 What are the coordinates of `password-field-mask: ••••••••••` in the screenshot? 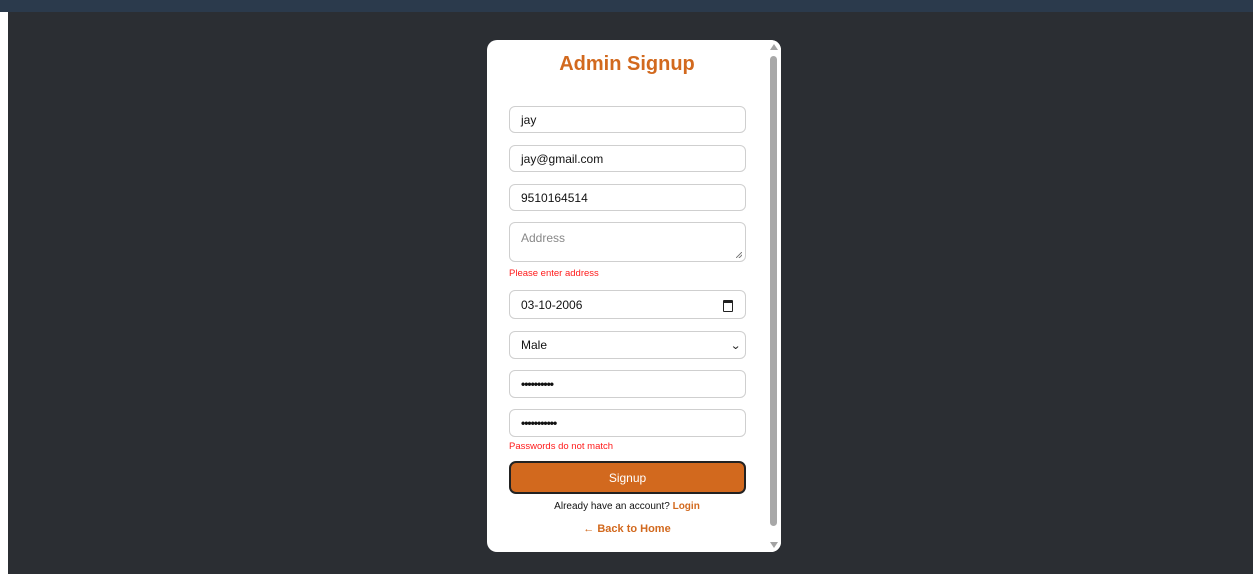 It's located at (537, 384).